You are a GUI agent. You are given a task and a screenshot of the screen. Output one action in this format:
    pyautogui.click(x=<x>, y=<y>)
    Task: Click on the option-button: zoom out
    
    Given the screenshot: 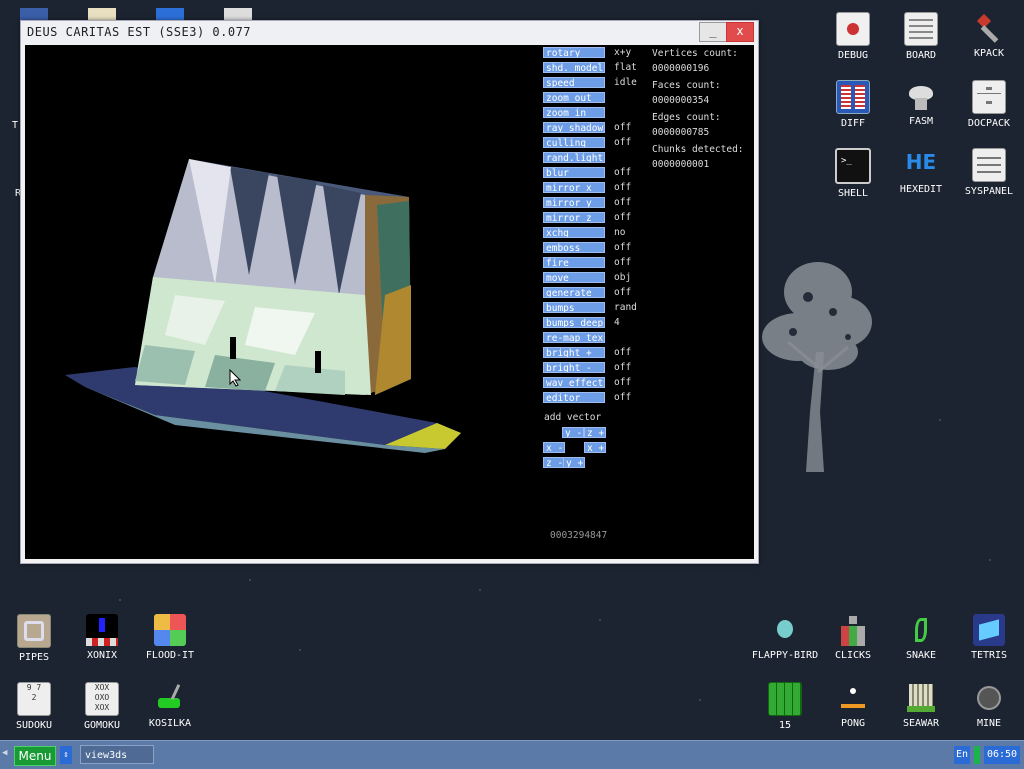 What is the action you would take?
    pyautogui.click(x=574, y=97)
    